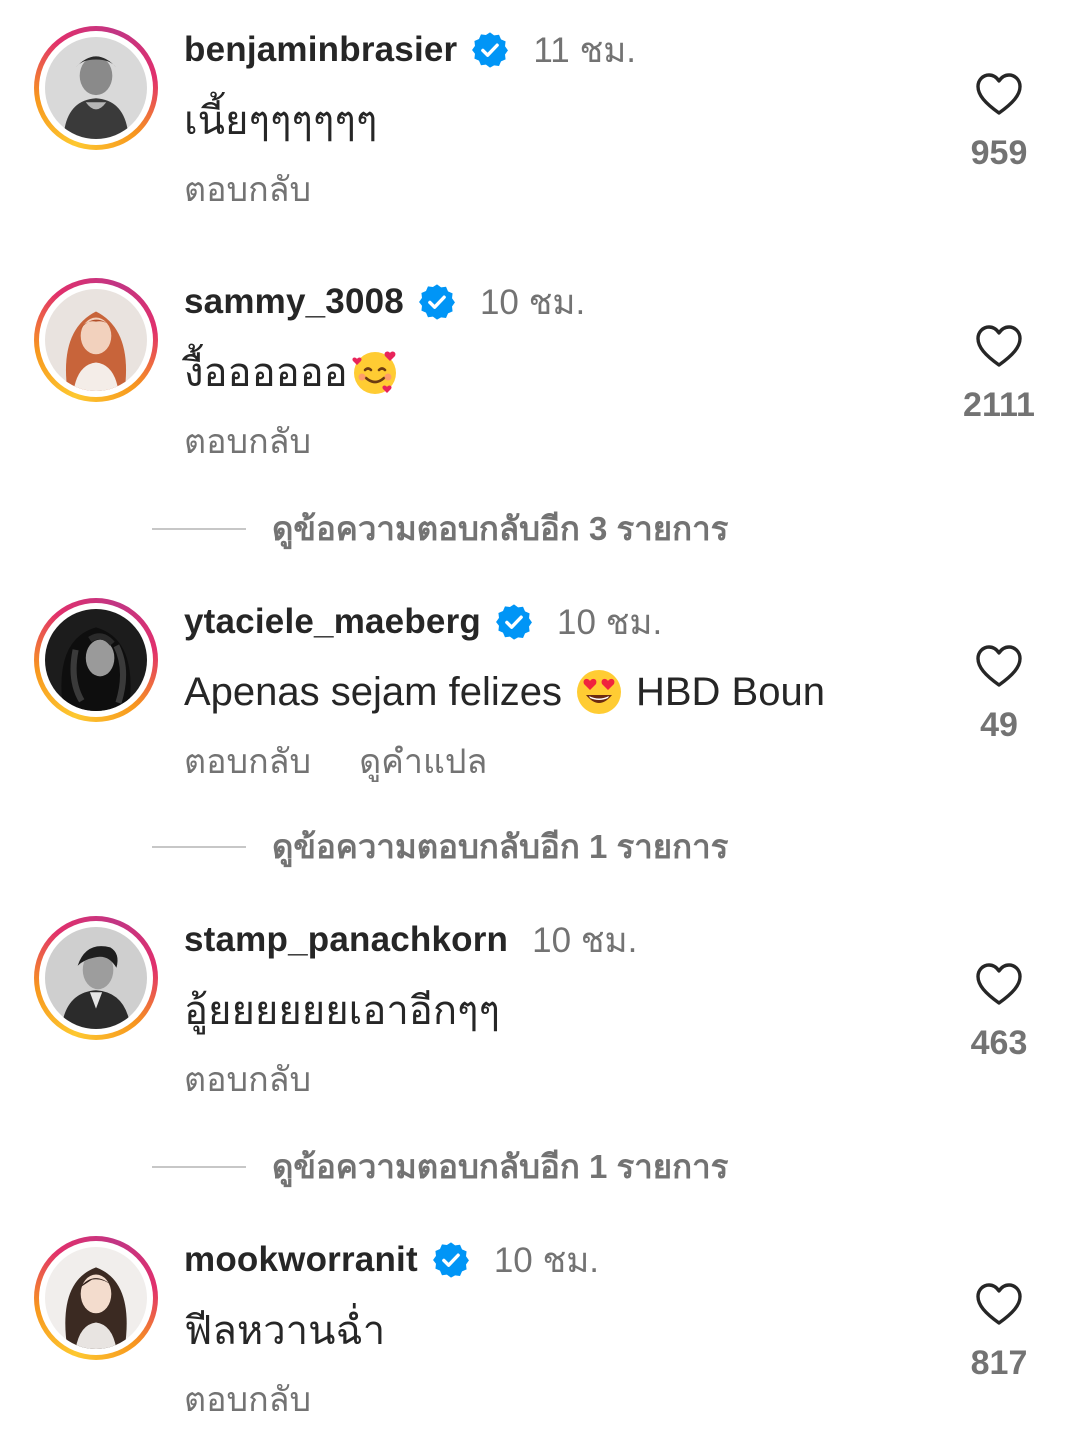  I want to click on heart-eyes-emoji-icon, so click(599, 692).